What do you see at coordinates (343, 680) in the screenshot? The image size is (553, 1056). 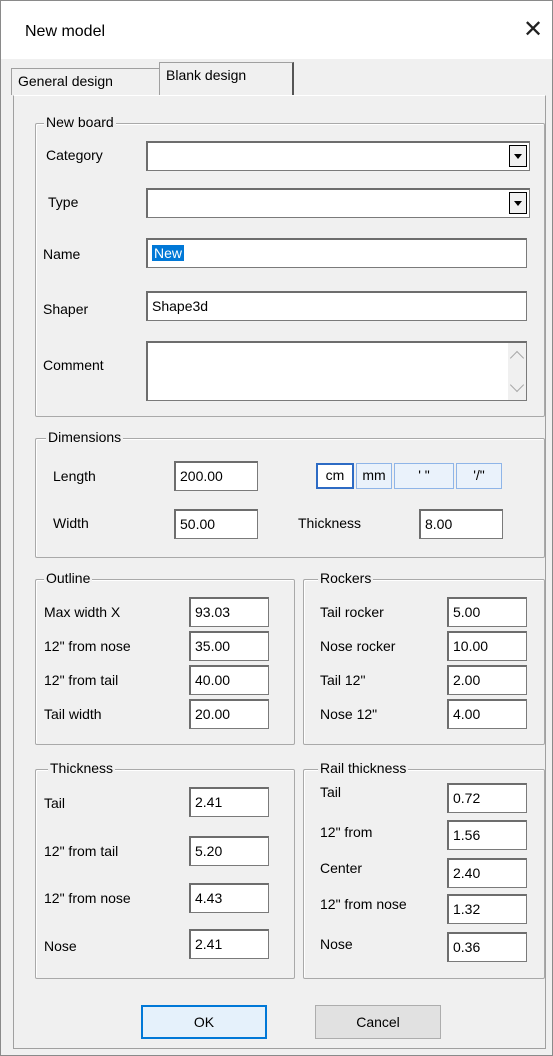 I see `rockers-row-label: Tail 12"` at bounding box center [343, 680].